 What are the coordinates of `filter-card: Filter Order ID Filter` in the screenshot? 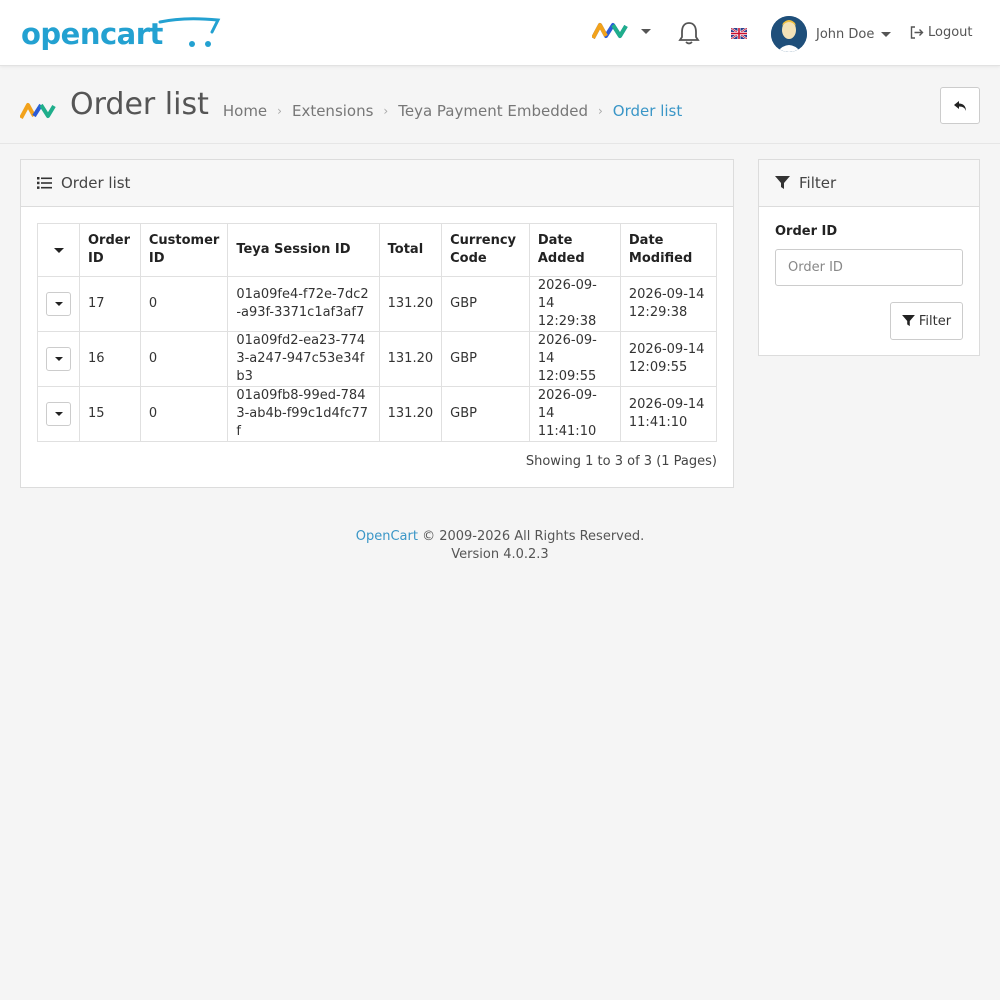 It's located at (869, 257).